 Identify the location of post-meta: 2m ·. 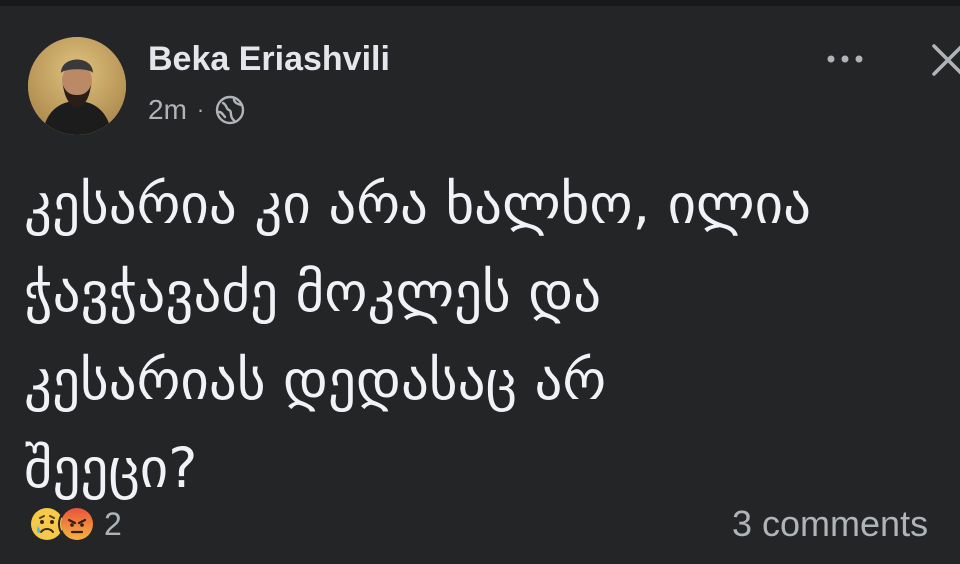
(197, 110).